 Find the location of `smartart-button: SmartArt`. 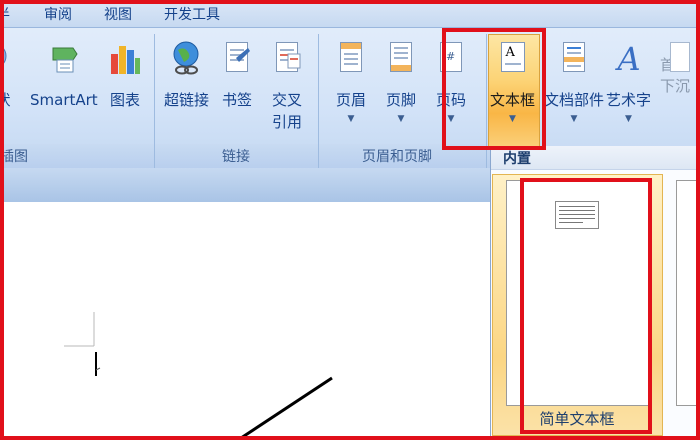

smartart-button: SmartArt is located at coordinates (64, 76).